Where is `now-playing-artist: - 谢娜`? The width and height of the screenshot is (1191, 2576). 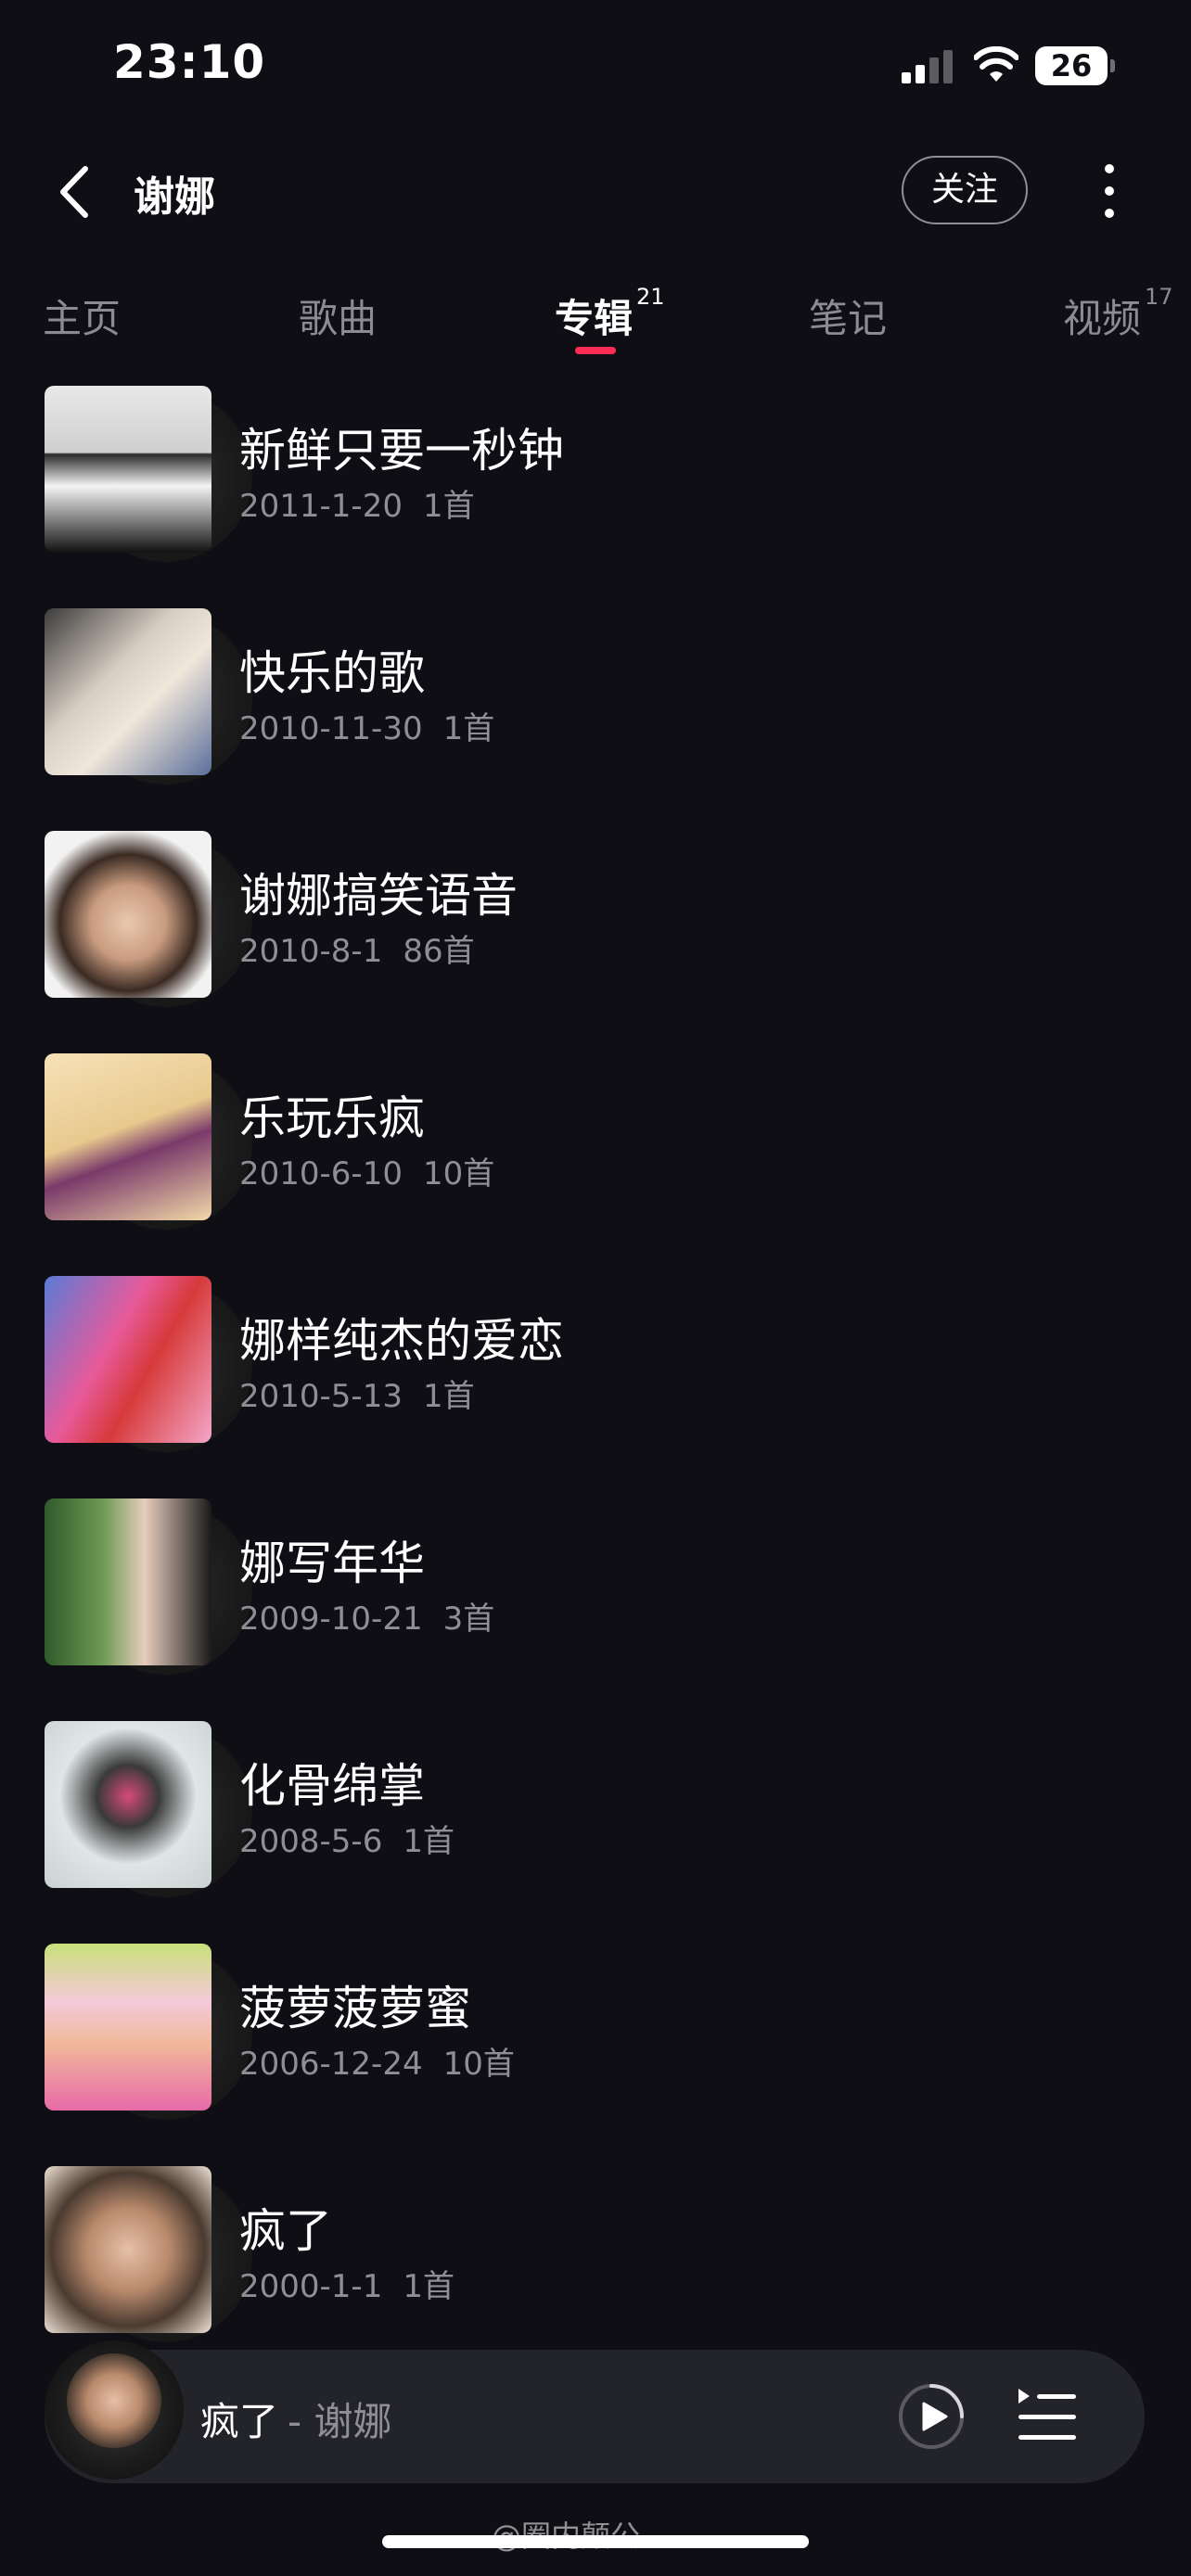 now-playing-artist: - 谢娜 is located at coordinates (340, 2421).